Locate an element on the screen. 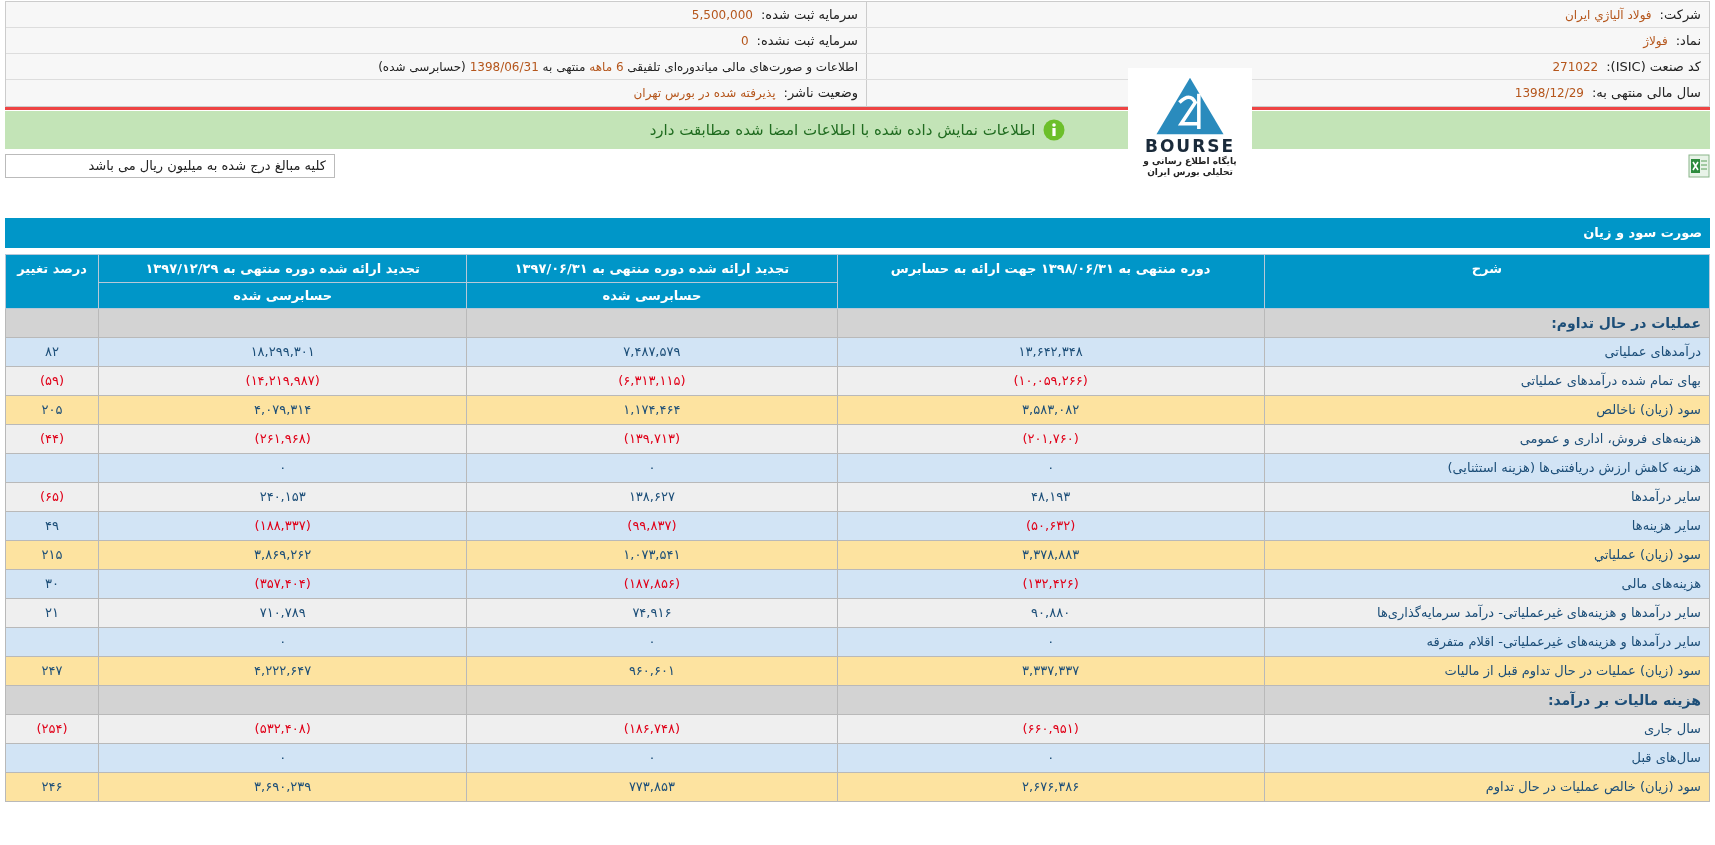 This screenshot has width=1715, height=845. section-heading: هزینه مالیات بر درآمد: is located at coordinates (1624, 699).